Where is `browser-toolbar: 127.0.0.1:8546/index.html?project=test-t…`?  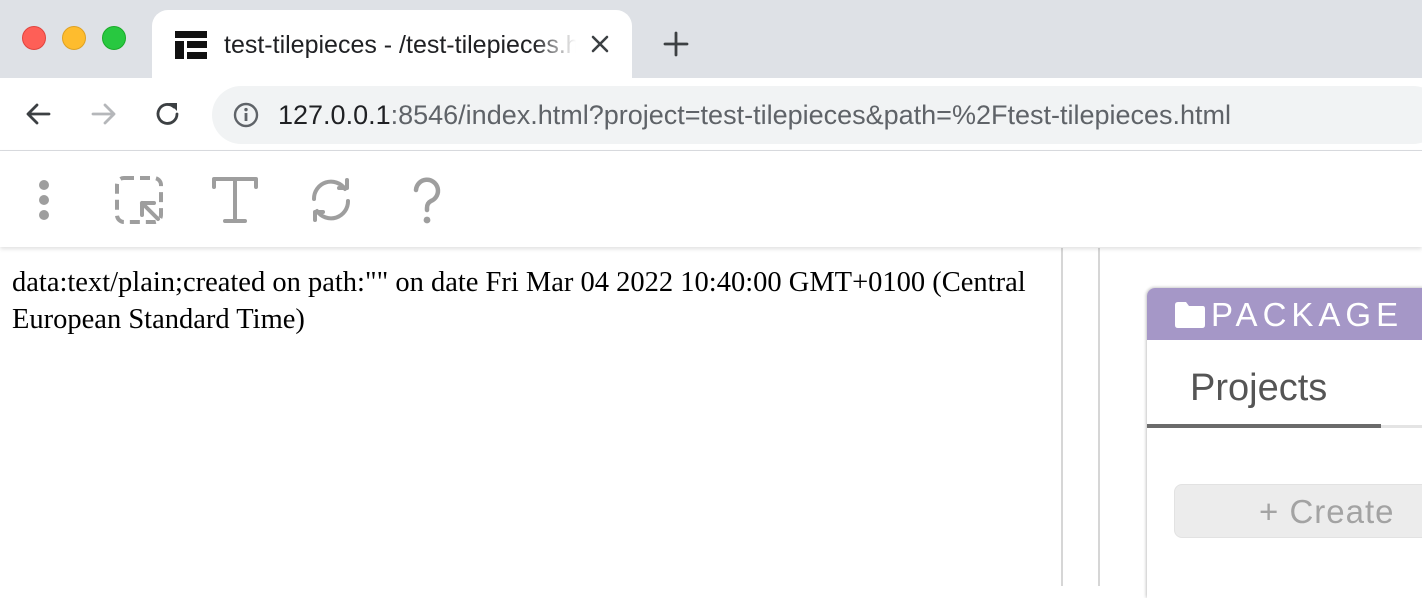 browser-toolbar: 127.0.0.1:8546/index.html?project=test-t… is located at coordinates (711, 114).